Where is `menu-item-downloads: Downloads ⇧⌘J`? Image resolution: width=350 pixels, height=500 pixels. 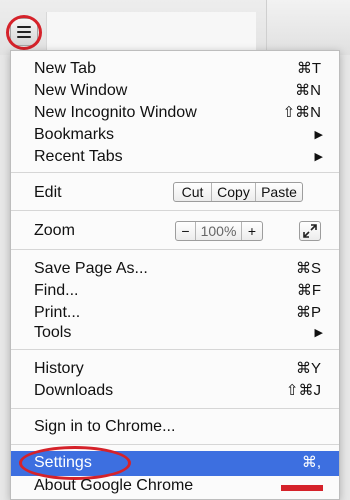 menu-item-downloads: Downloads ⇧⌘J is located at coordinates (175, 391).